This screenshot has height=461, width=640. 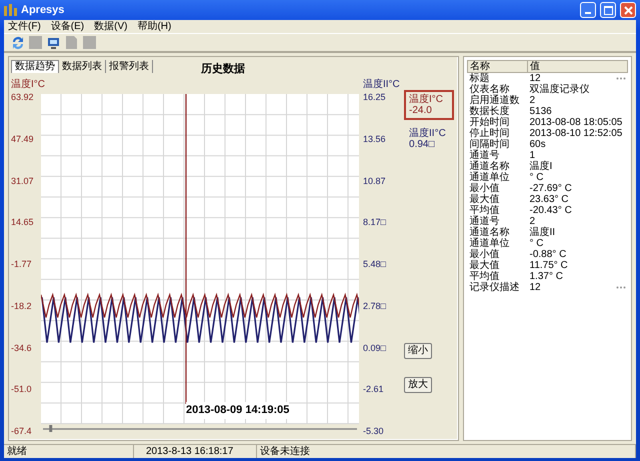 What do you see at coordinates (498, 66) in the screenshot?
I see `column-header: 名称` at bounding box center [498, 66].